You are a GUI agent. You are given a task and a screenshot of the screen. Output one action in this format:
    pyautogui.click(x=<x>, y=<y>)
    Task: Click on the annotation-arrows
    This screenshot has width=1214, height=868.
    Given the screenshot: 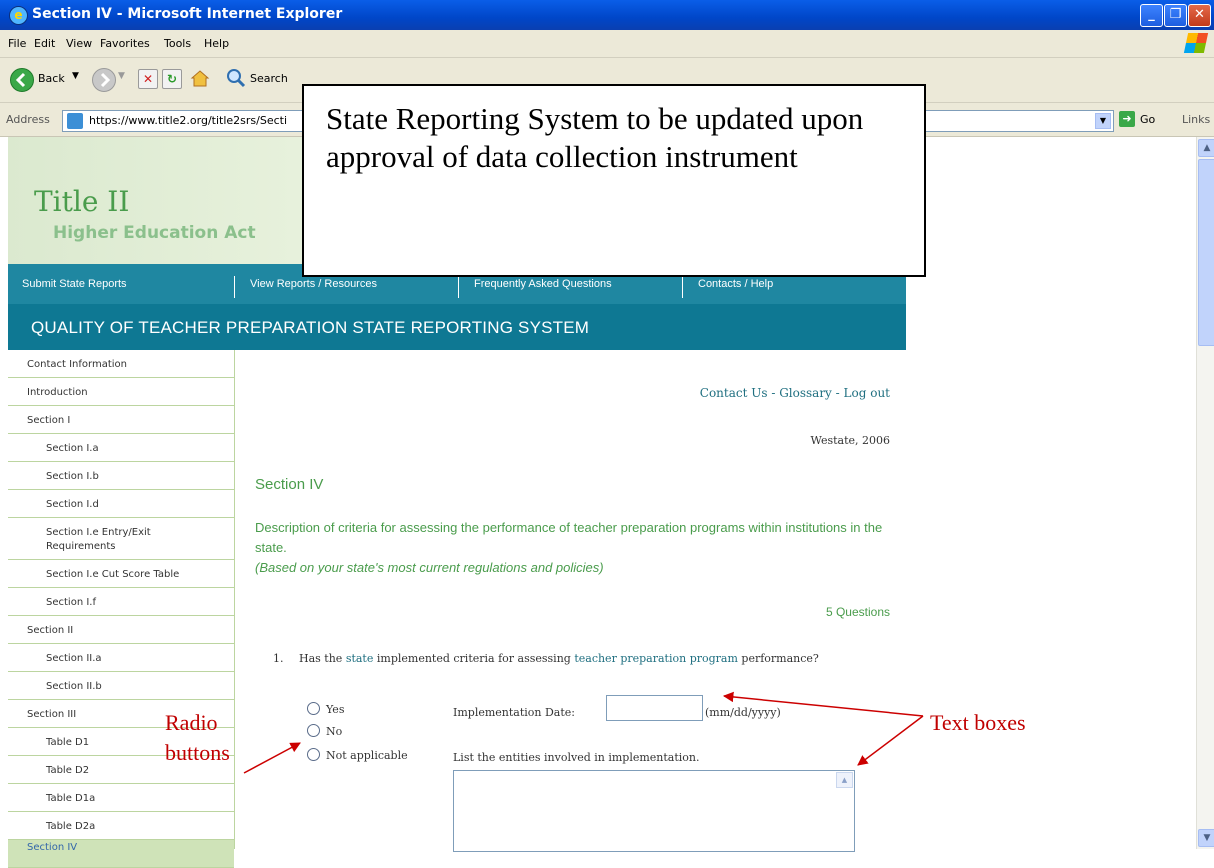 What is the action you would take?
    pyautogui.click(x=583, y=732)
    